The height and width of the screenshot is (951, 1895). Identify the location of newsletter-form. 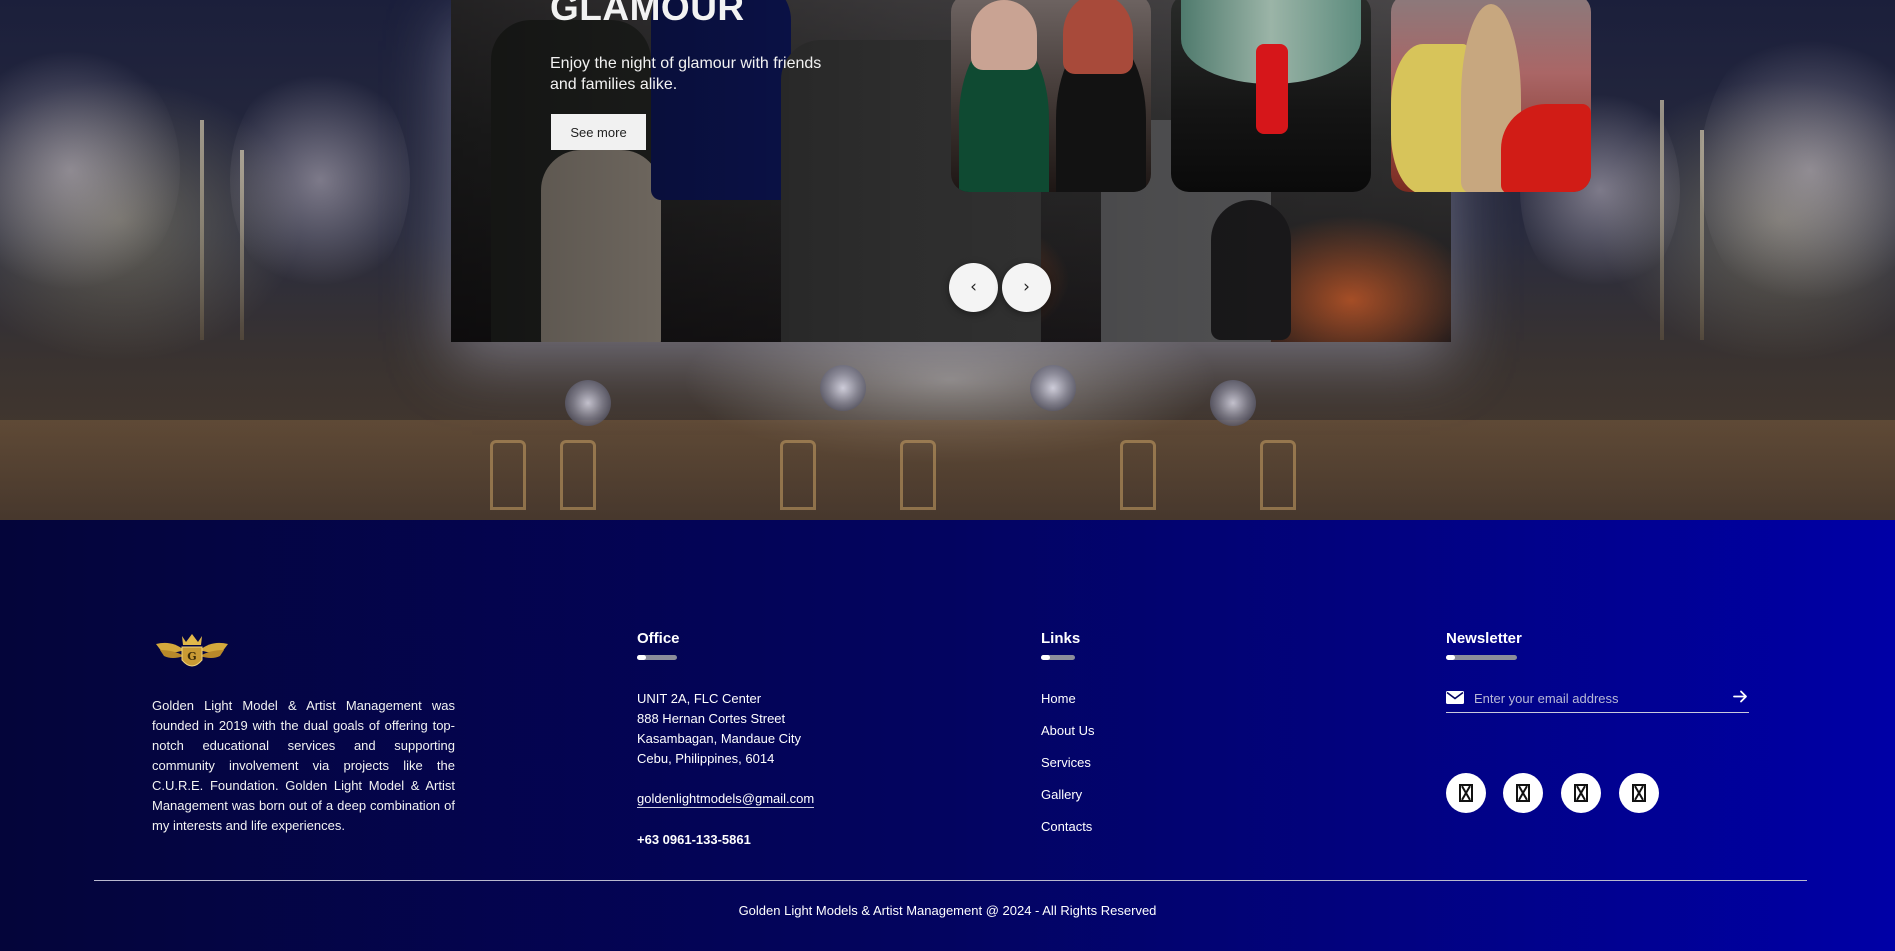
(1597, 698).